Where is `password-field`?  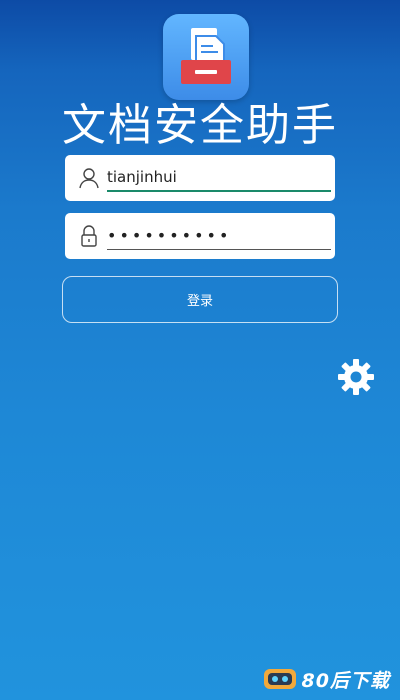 password-field is located at coordinates (200, 236).